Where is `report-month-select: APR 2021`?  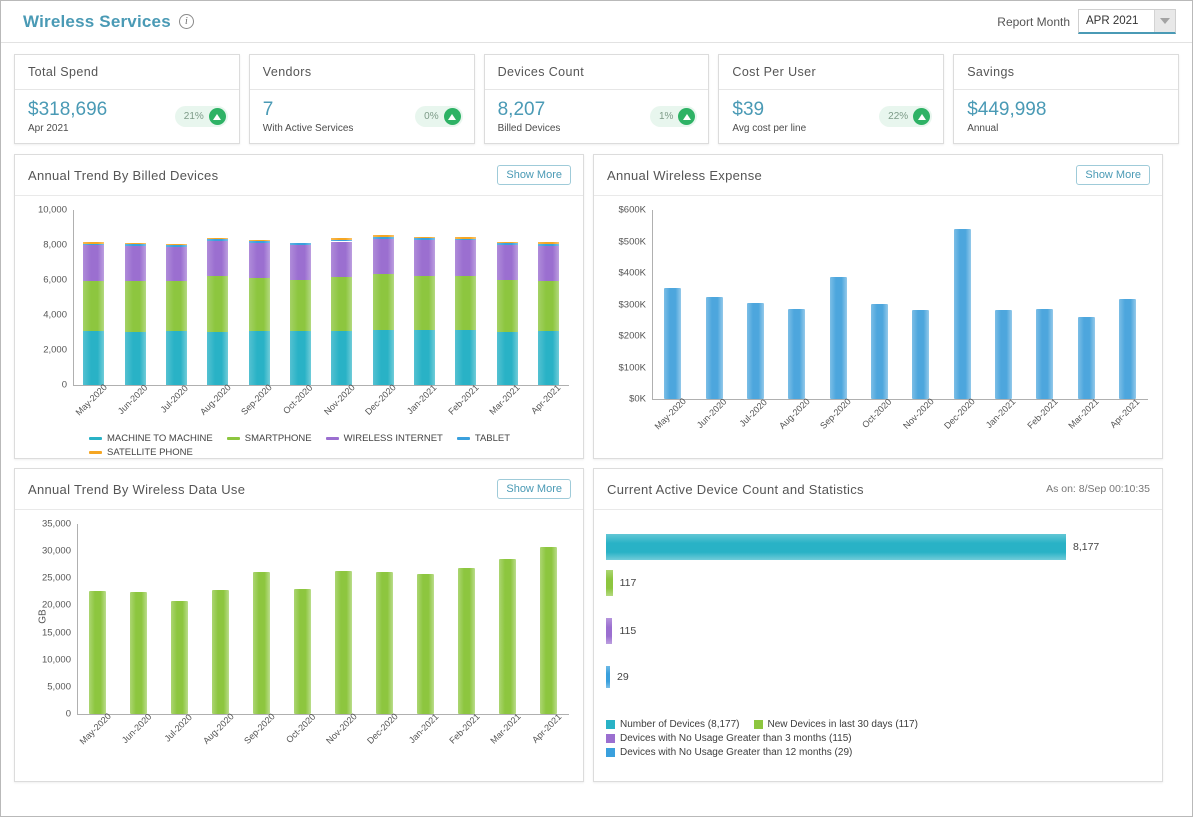 report-month-select: APR 2021 is located at coordinates (1127, 21).